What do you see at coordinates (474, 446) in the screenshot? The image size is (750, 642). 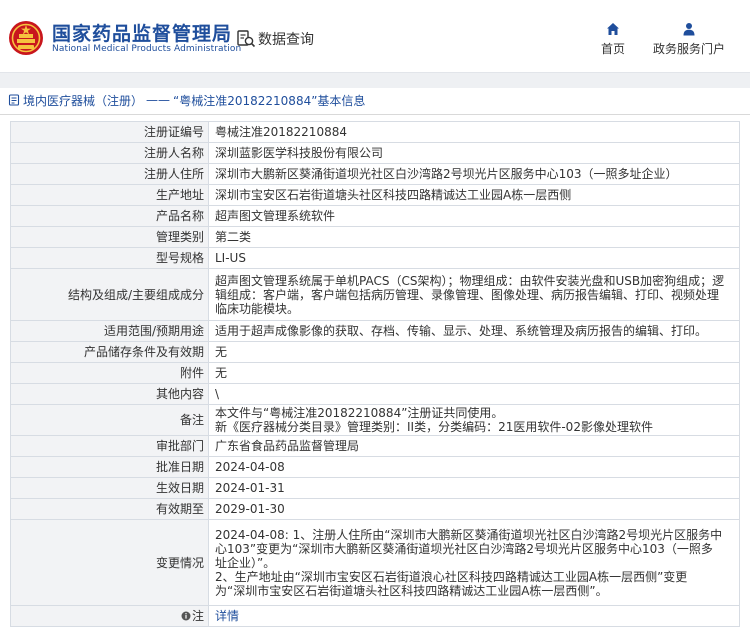 I see `field-value: 广东省食品药品监督管理局` at bounding box center [474, 446].